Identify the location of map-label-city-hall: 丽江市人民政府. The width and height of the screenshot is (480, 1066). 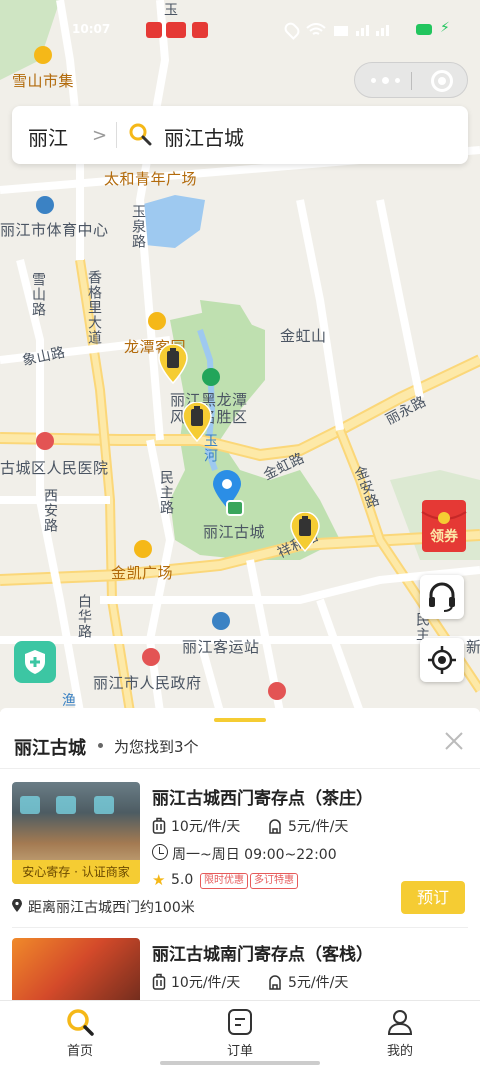
(147, 683).